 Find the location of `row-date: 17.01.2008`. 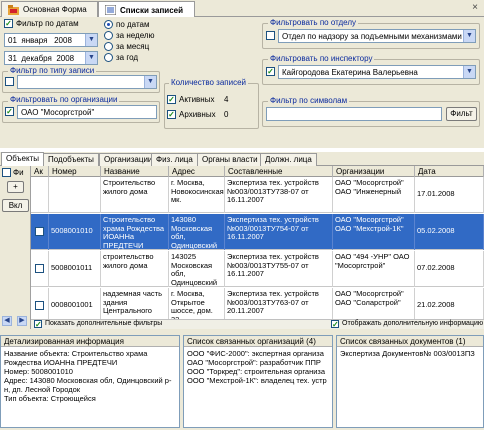

row-date: 17.01.2008 is located at coordinates (449, 195).